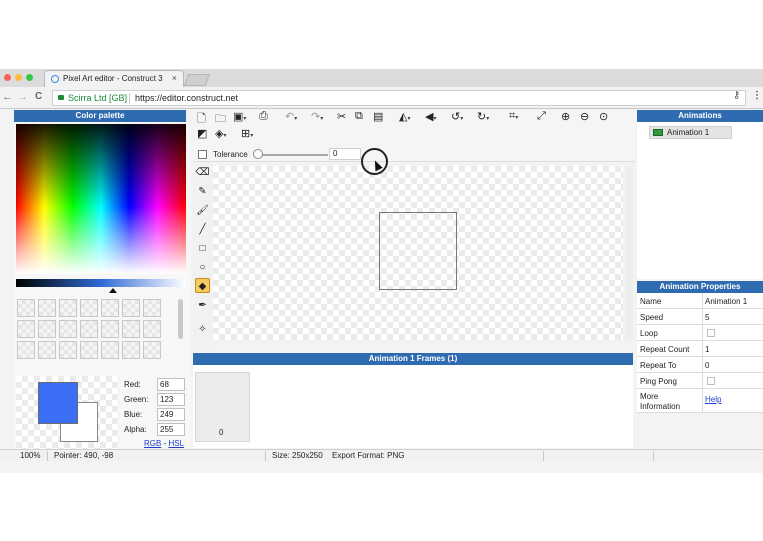 This screenshot has height=541, width=763. I want to click on color-palette-header: Color palette, so click(100, 116).